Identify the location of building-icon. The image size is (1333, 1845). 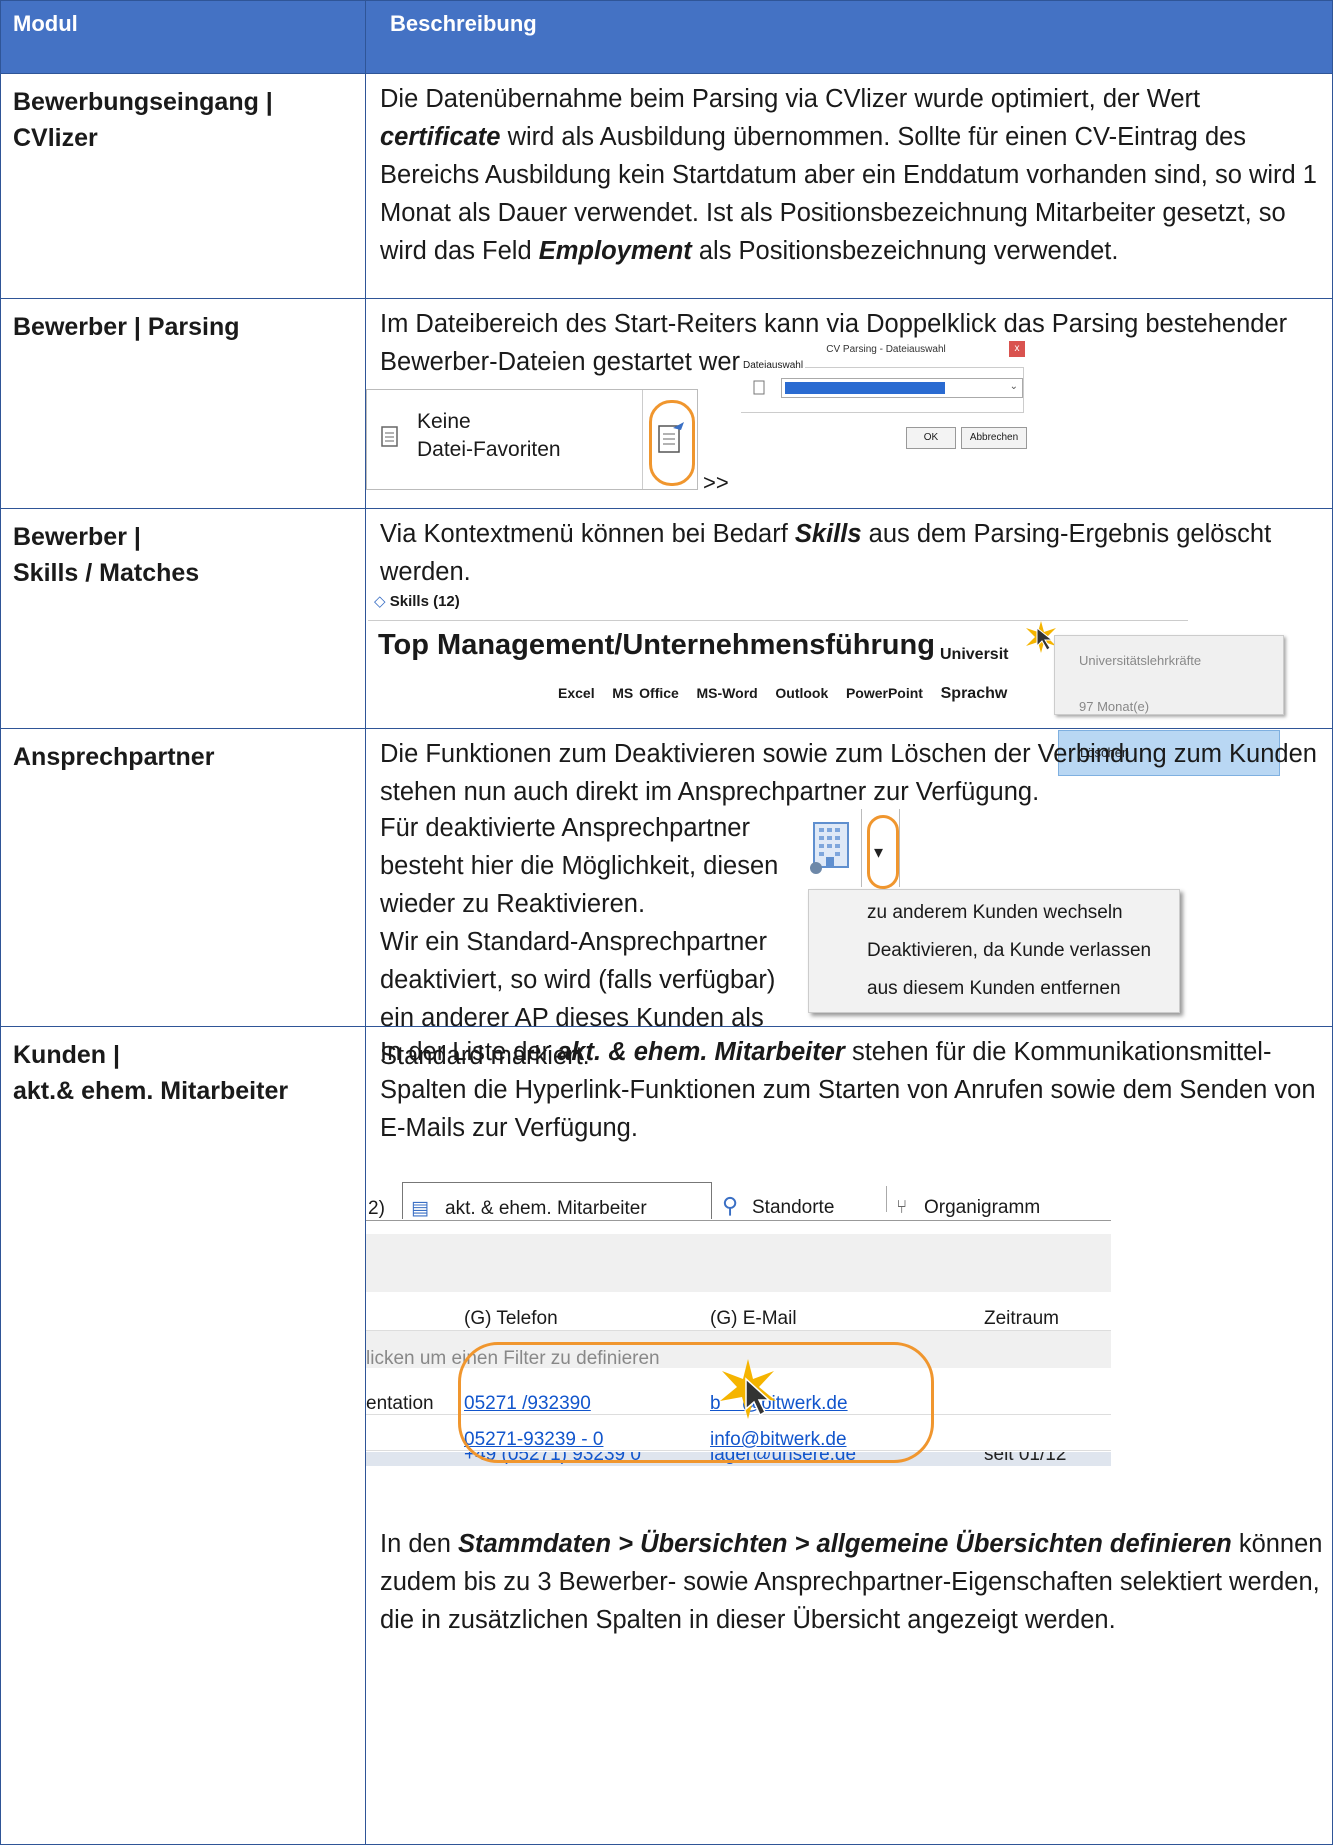
(833, 847).